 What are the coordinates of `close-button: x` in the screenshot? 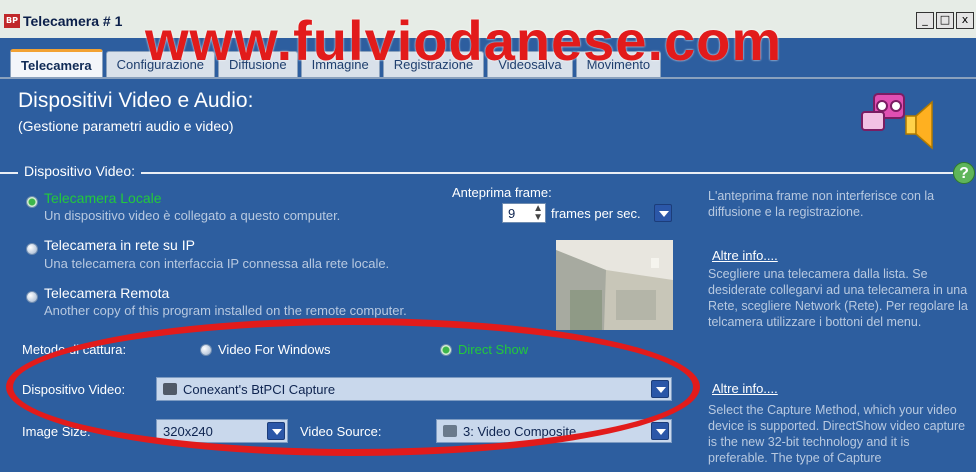 It's located at (965, 20).